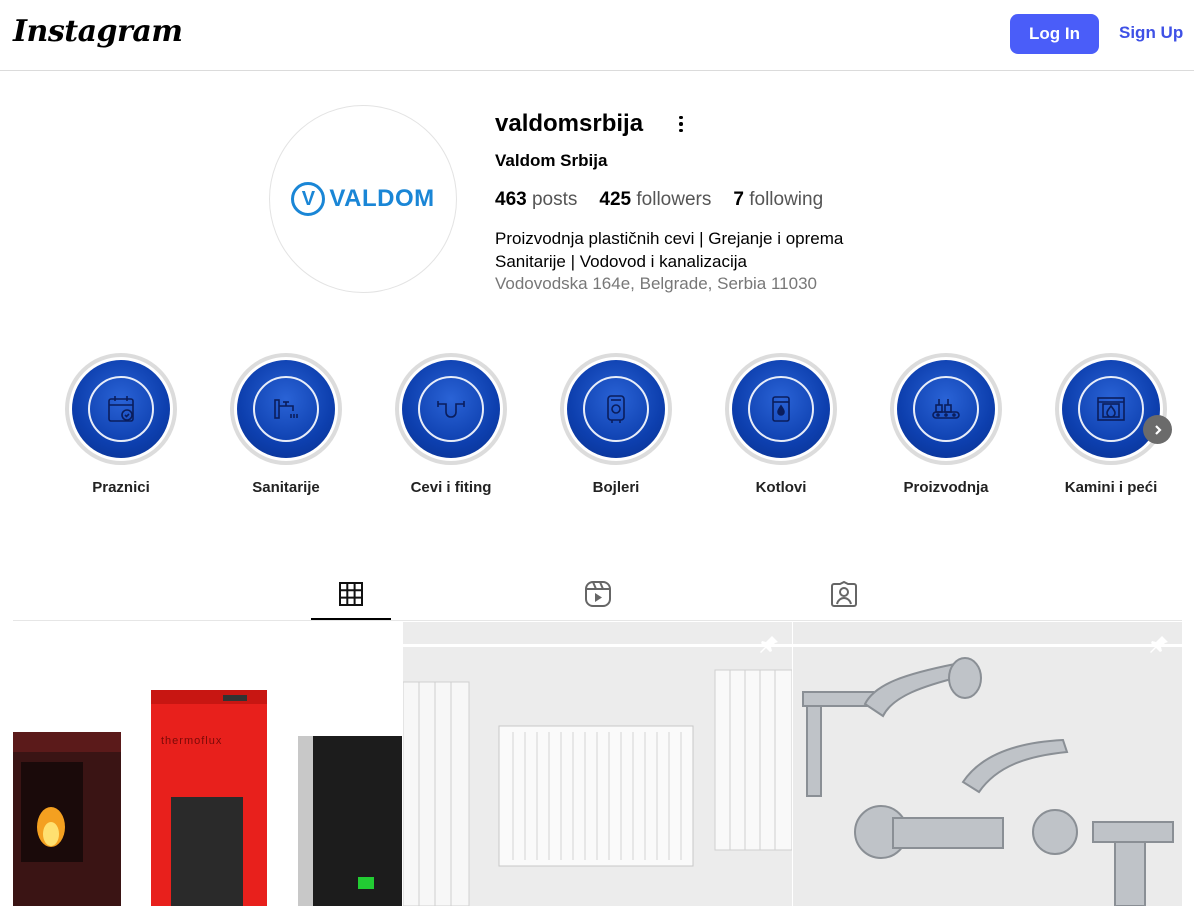 Image resolution: width=1194 pixels, height=906 pixels. I want to click on water-heater-icon, so click(781, 409).